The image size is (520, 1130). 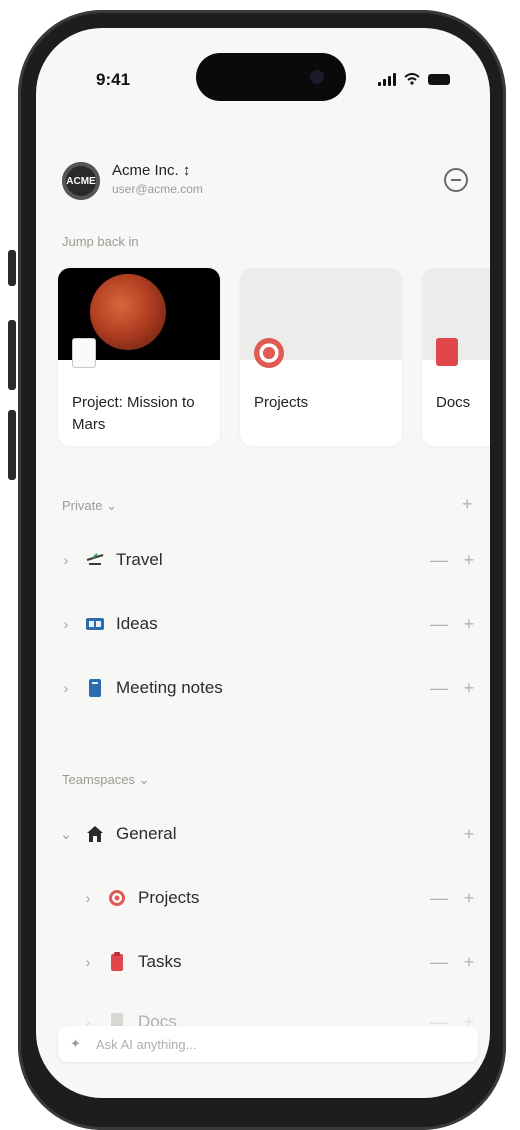 I want to click on recent-card-projects: Projects, so click(x=321, y=357).